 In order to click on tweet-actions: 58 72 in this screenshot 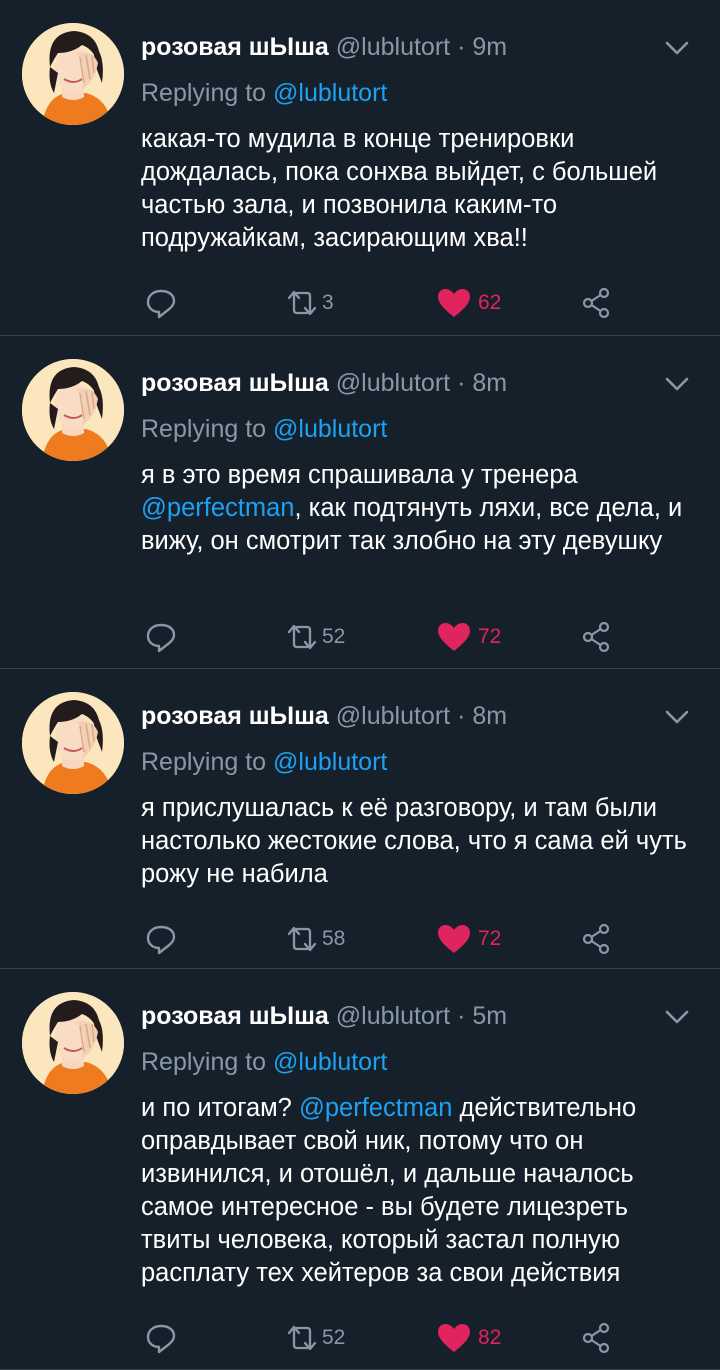, I will do `click(360, 939)`.